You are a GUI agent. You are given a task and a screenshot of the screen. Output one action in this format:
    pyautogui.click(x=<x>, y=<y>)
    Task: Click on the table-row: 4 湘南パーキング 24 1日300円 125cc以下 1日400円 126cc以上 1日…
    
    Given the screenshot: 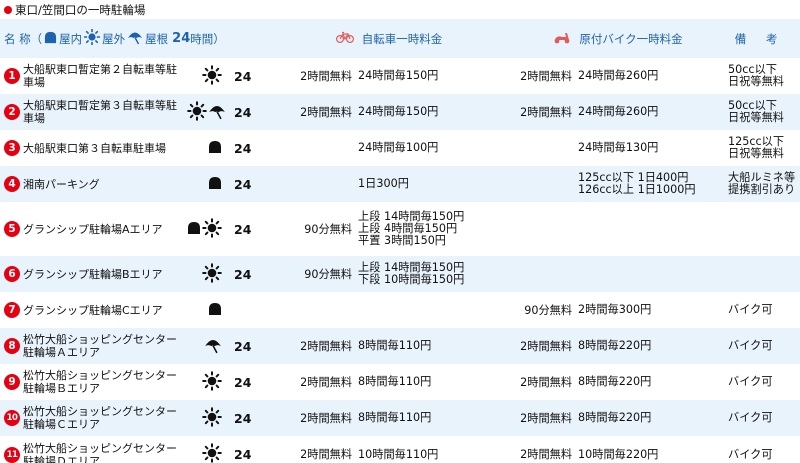 What is the action you would take?
    pyautogui.click(x=400, y=184)
    